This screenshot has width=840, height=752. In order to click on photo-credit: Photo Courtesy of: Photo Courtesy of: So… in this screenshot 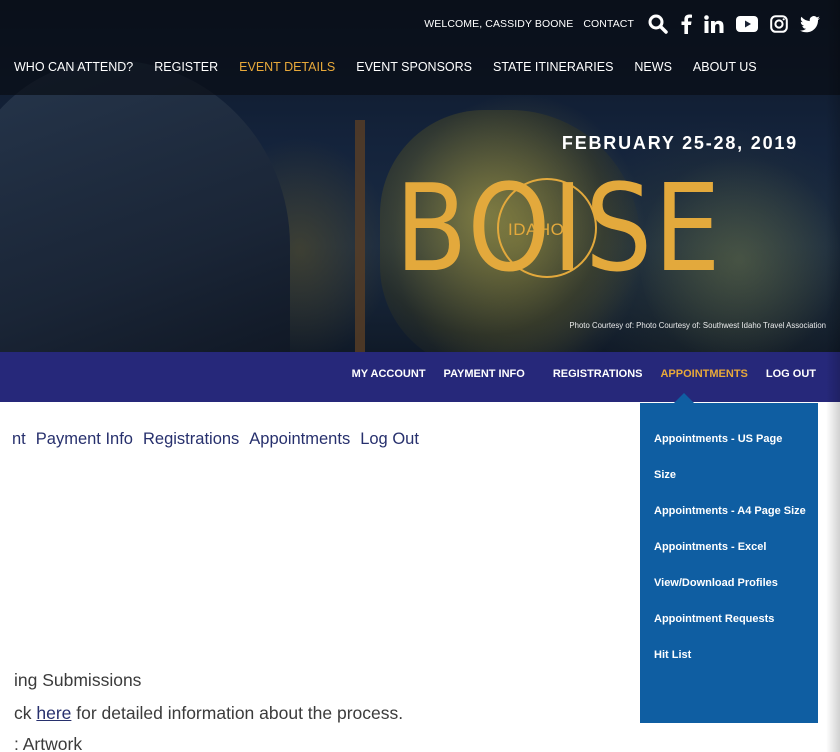, I will do `click(697, 325)`.